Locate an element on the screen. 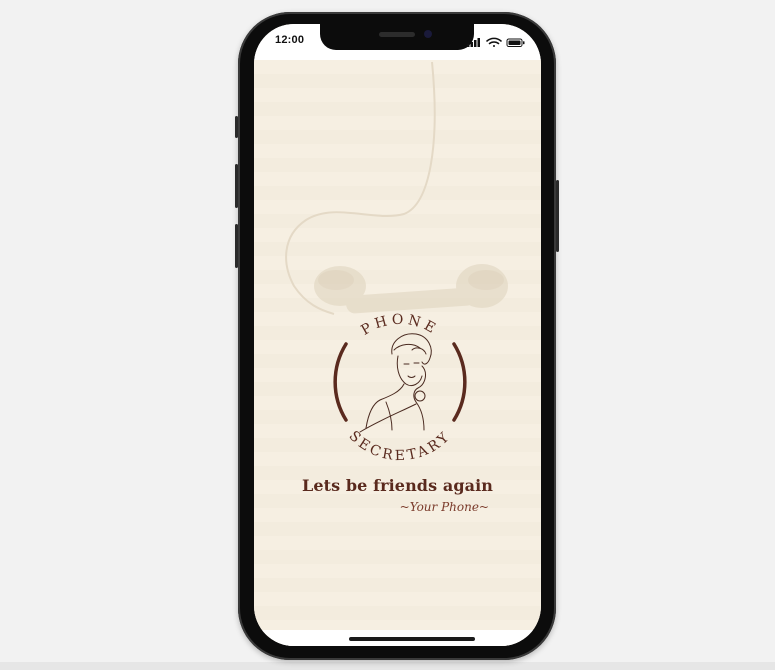 The image size is (775, 670). wifi-icon is located at coordinates (494, 42).